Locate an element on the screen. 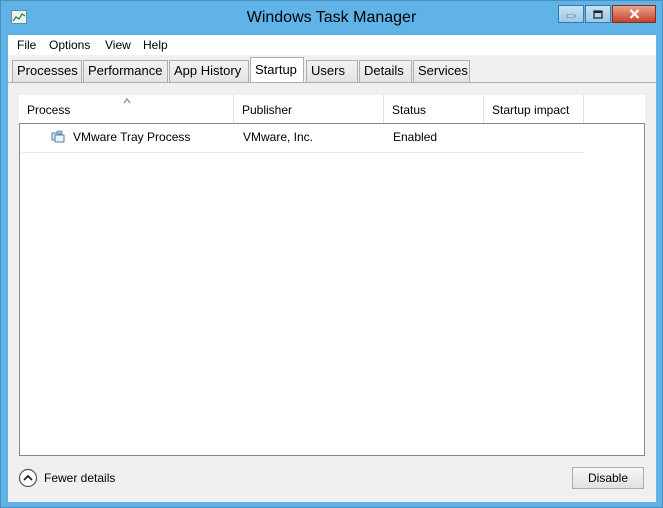 The image size is (663, 508). column-header-publisher: Publisher is located at coordinates (308, 109).